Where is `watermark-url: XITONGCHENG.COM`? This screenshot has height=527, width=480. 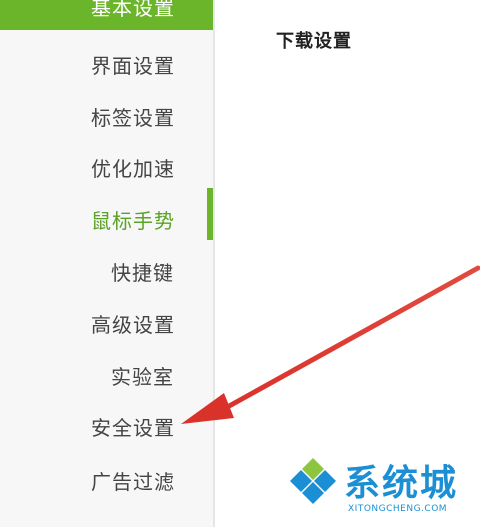 watermark-url: XITONGCHENG.COM is located at coordinates (398, 509).